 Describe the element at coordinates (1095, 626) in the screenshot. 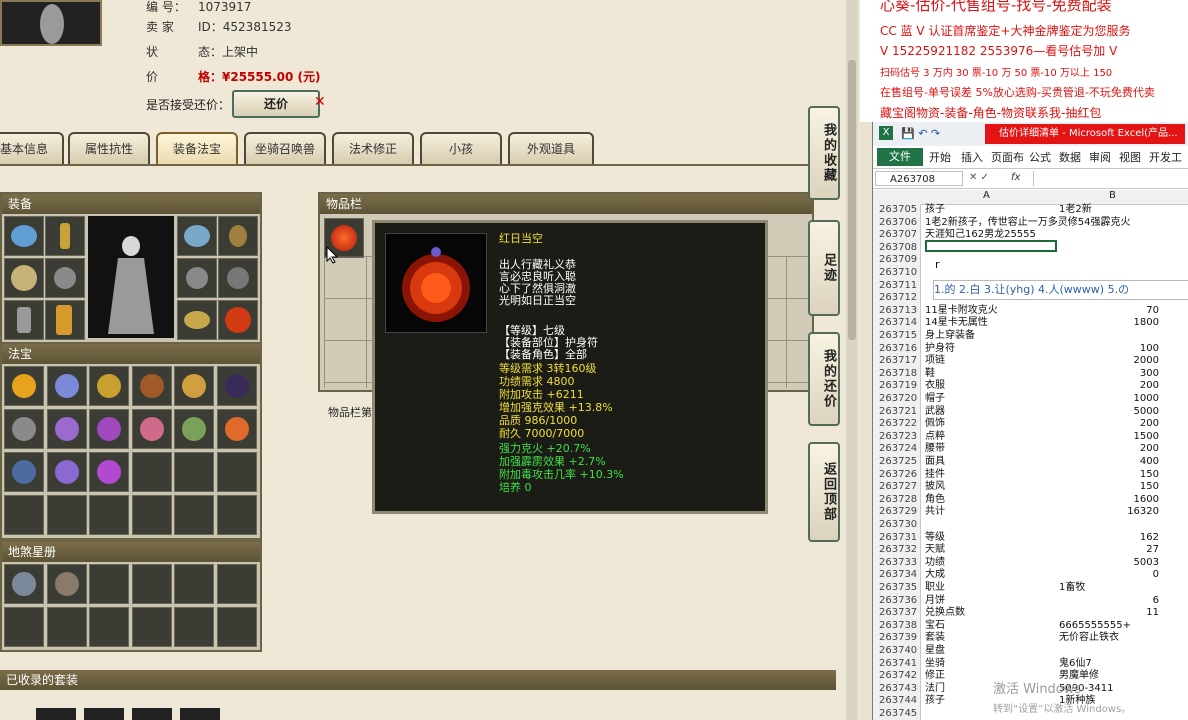

I see `cell-b: 6665555555+` at that location.